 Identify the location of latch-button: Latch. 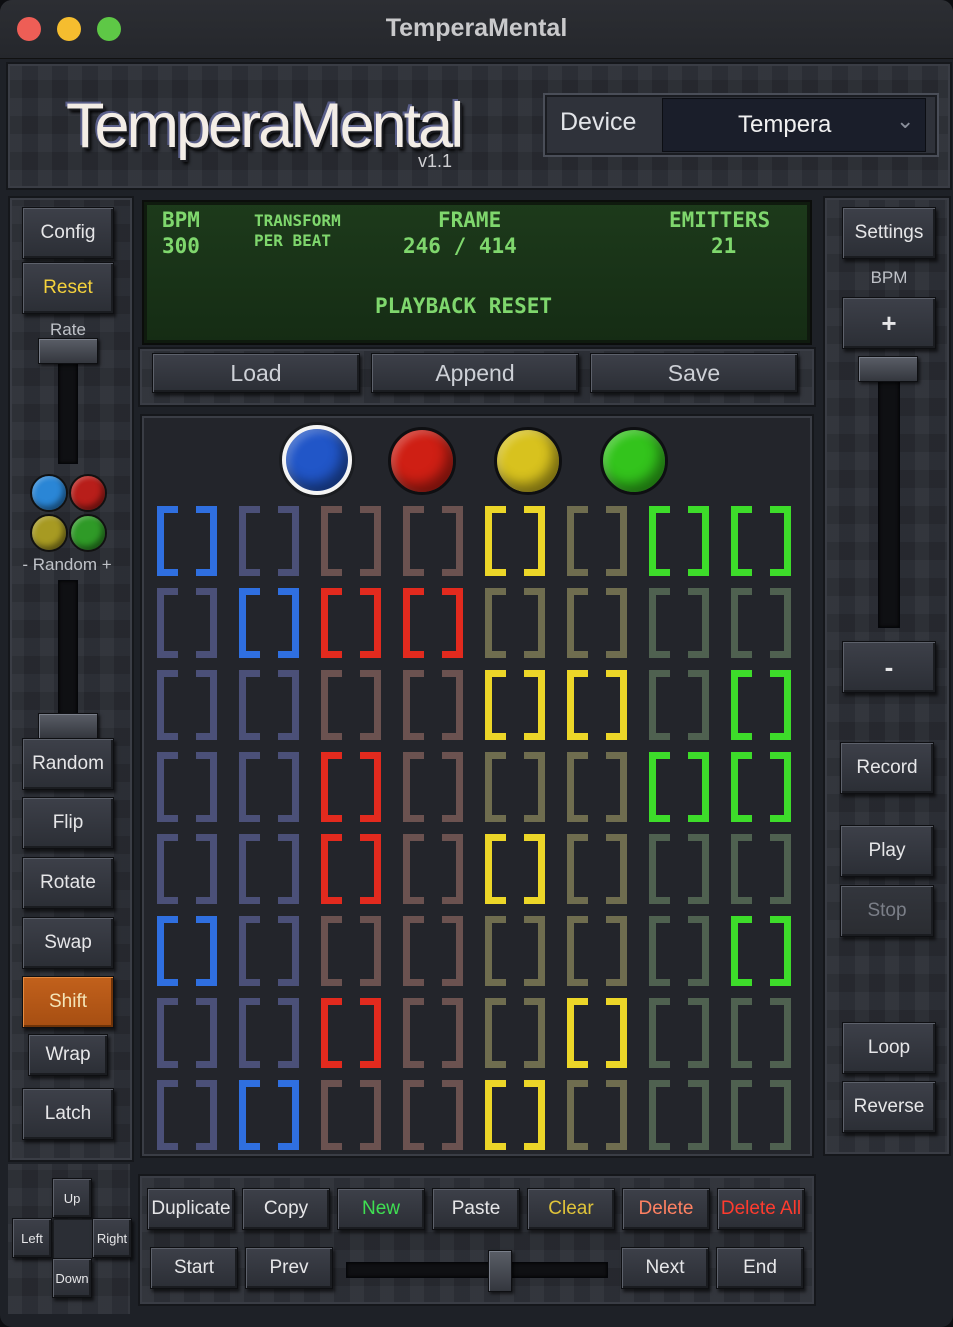
(68, 1114).